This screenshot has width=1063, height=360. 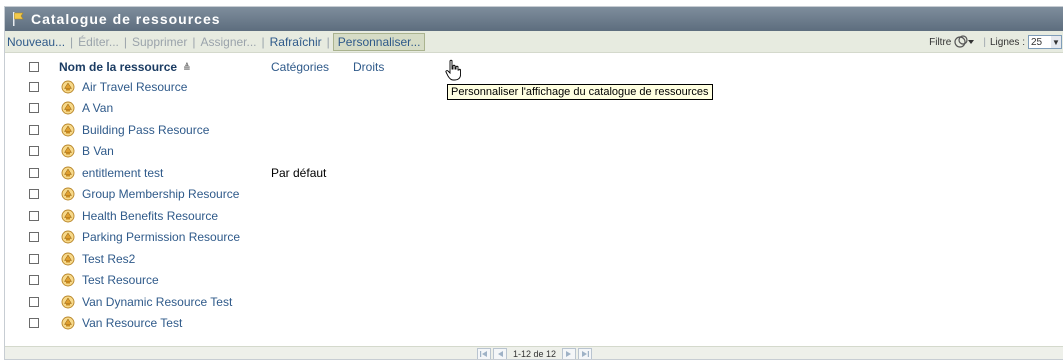 I want to click on toolbar-right-controls: Filtre | Lignes : 25 ▼, so click(x=995, y=42).